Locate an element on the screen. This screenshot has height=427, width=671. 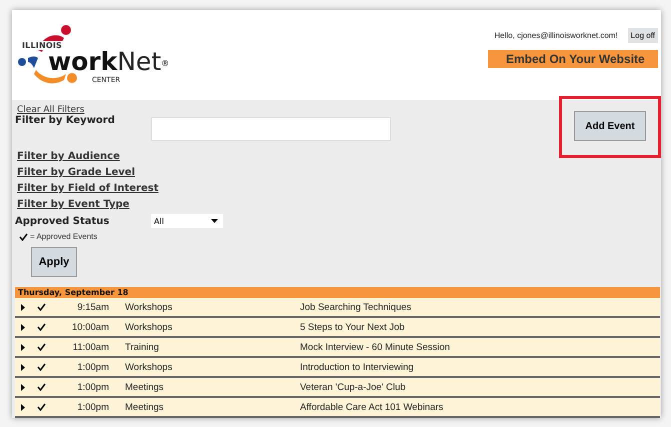
clear-filters-link: Clear All Filters is located at coordinates (204, 110).